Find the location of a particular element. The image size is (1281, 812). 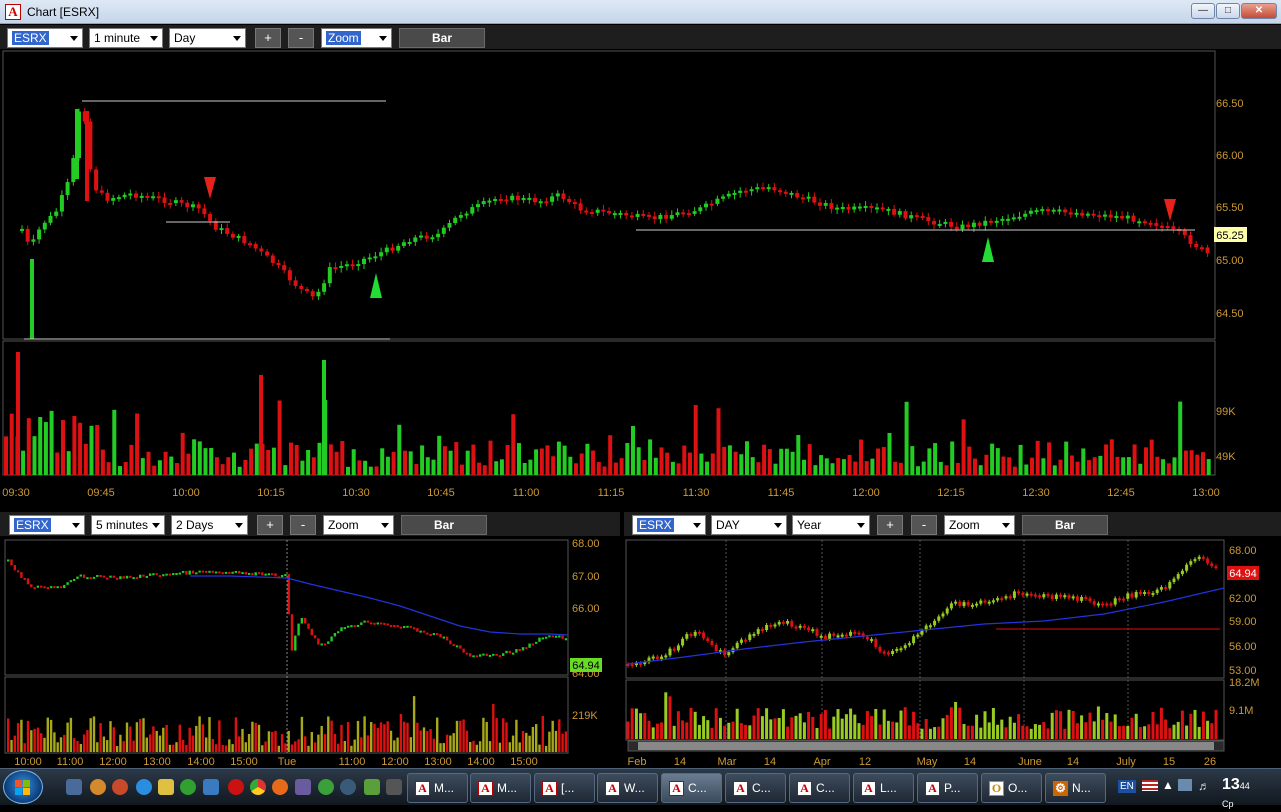

range-select: 2 Days is located at coordinates (209, 525).